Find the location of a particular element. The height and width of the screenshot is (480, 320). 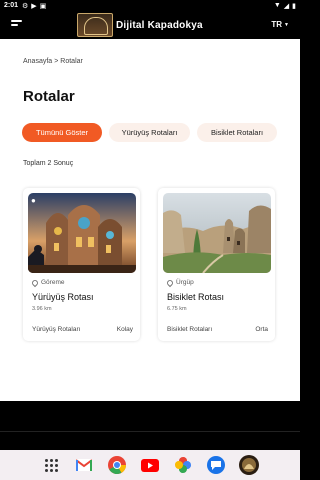

filter-walking-button: Yürüyüş Rotaları is located at coordinates (149, 132).